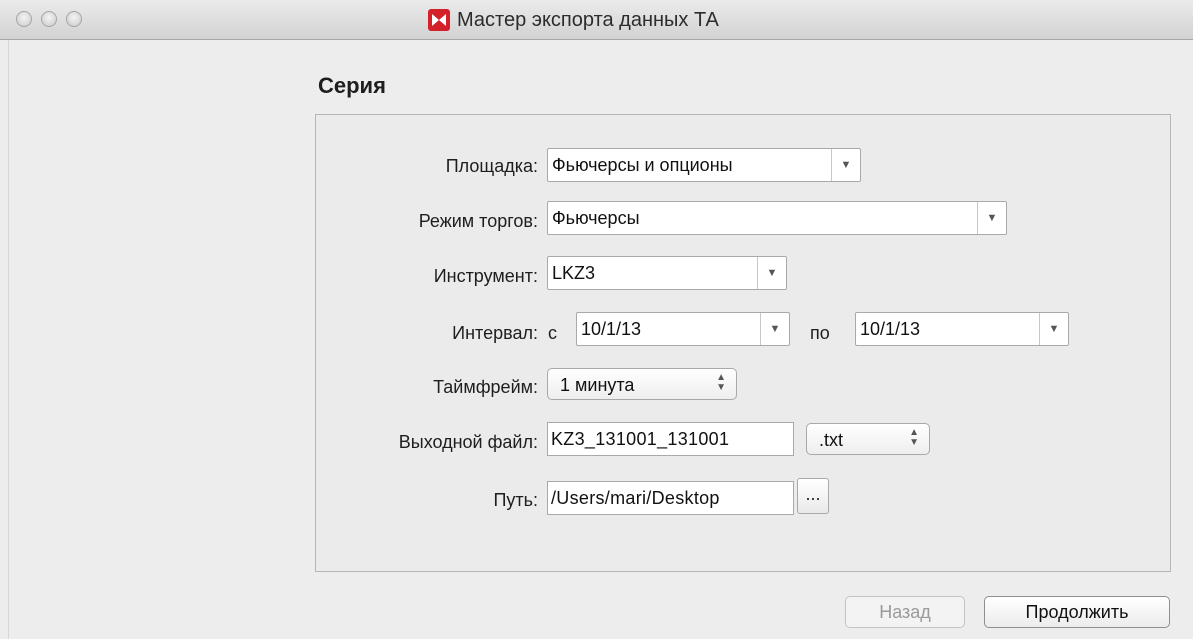 The width and height of the screenshot is (1193, 639). I want to click on output-file-value: KZ3_131001_131001, so click(640, 439).